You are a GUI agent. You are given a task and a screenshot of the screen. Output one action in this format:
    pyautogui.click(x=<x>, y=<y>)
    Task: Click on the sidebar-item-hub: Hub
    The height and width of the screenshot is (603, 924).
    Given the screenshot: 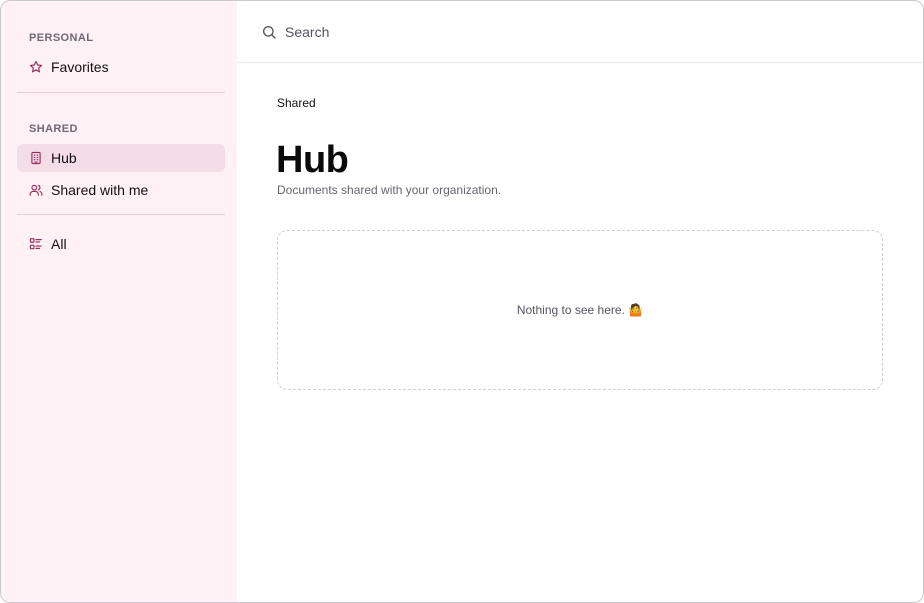 What is the action you would take?
    pyautogui.click(x=121, y=158)
    